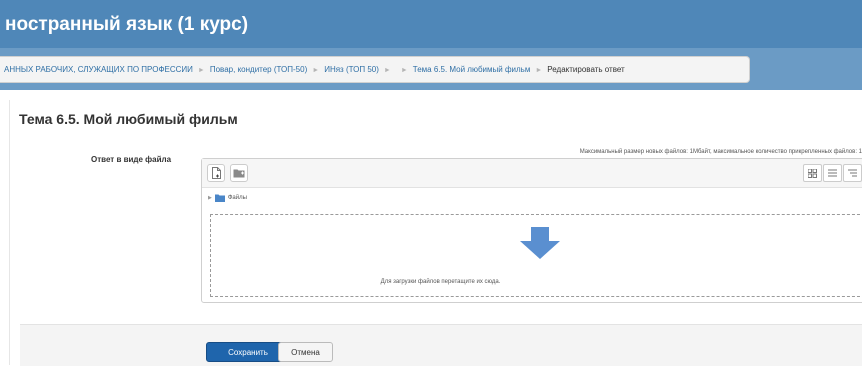 Image resolution: width=862 pixels, height=366 pixels. I want to click on cancel-button: Отмена, so click(305, 352).